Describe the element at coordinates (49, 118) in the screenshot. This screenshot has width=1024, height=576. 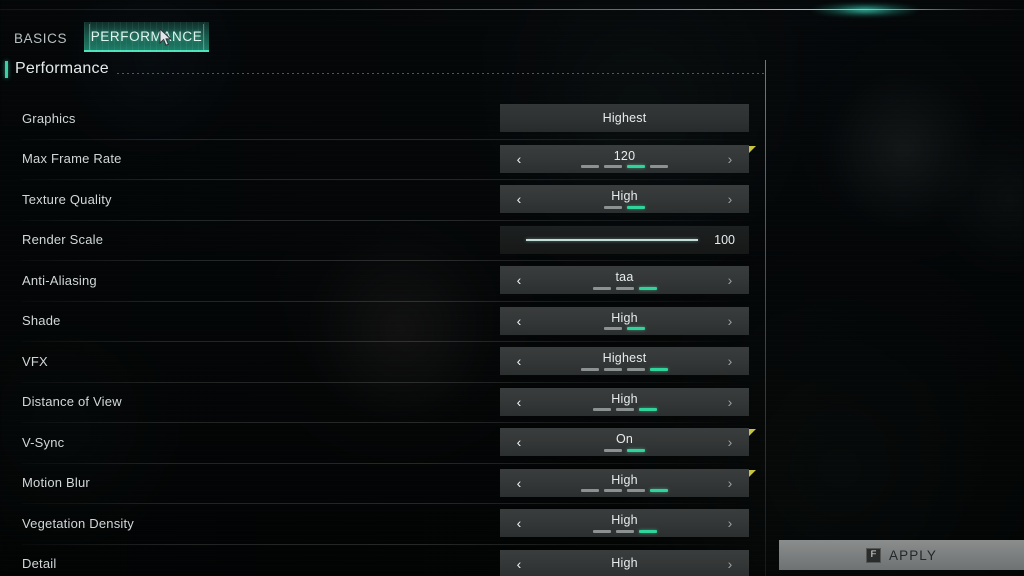
I see `settings-row-label: Graphics` at that location.